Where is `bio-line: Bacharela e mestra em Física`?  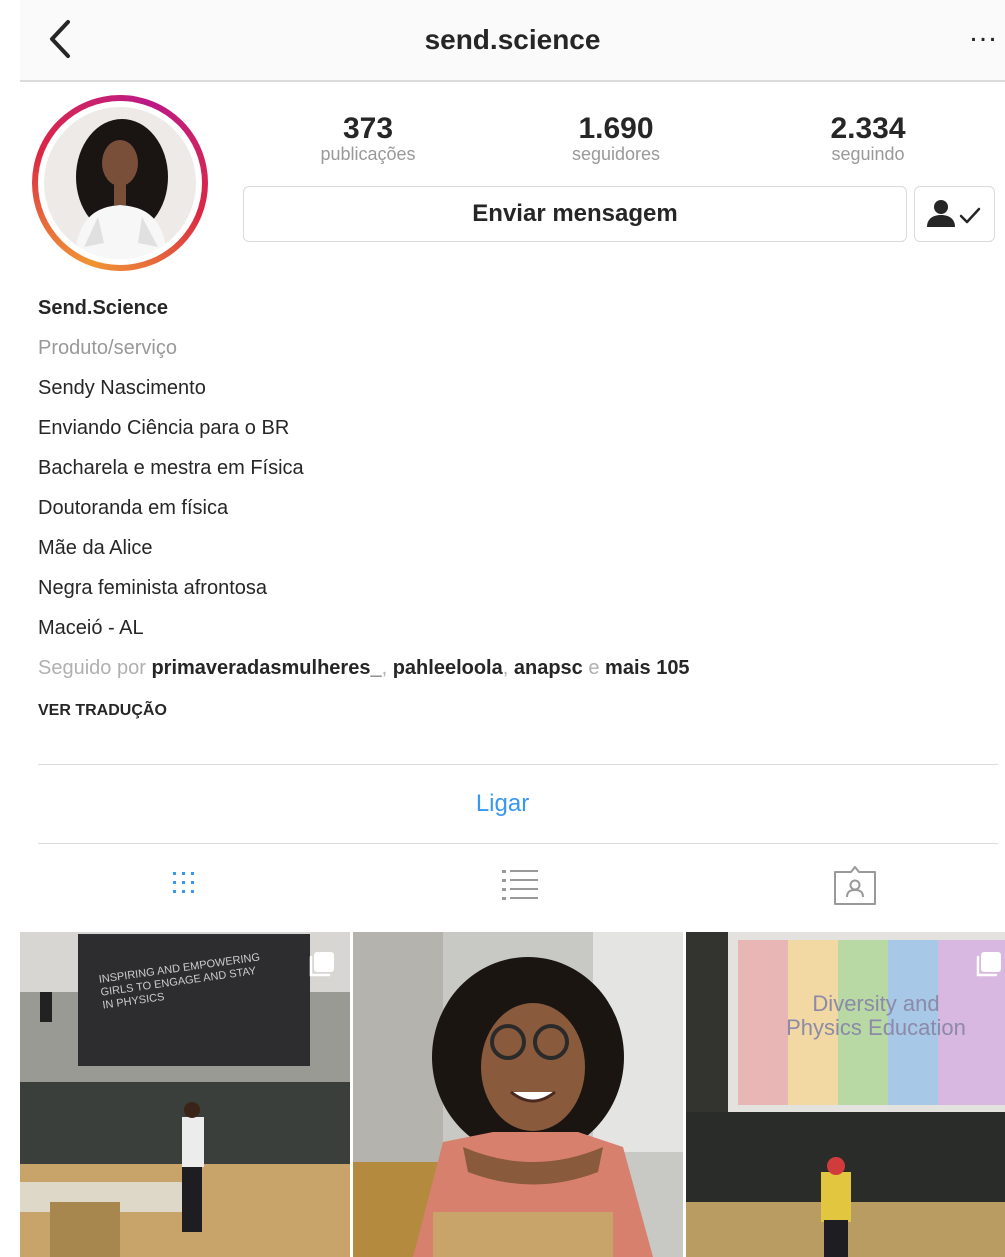
bio-line: Bacharela e mestra em Física is located at coordinates (171, 468).